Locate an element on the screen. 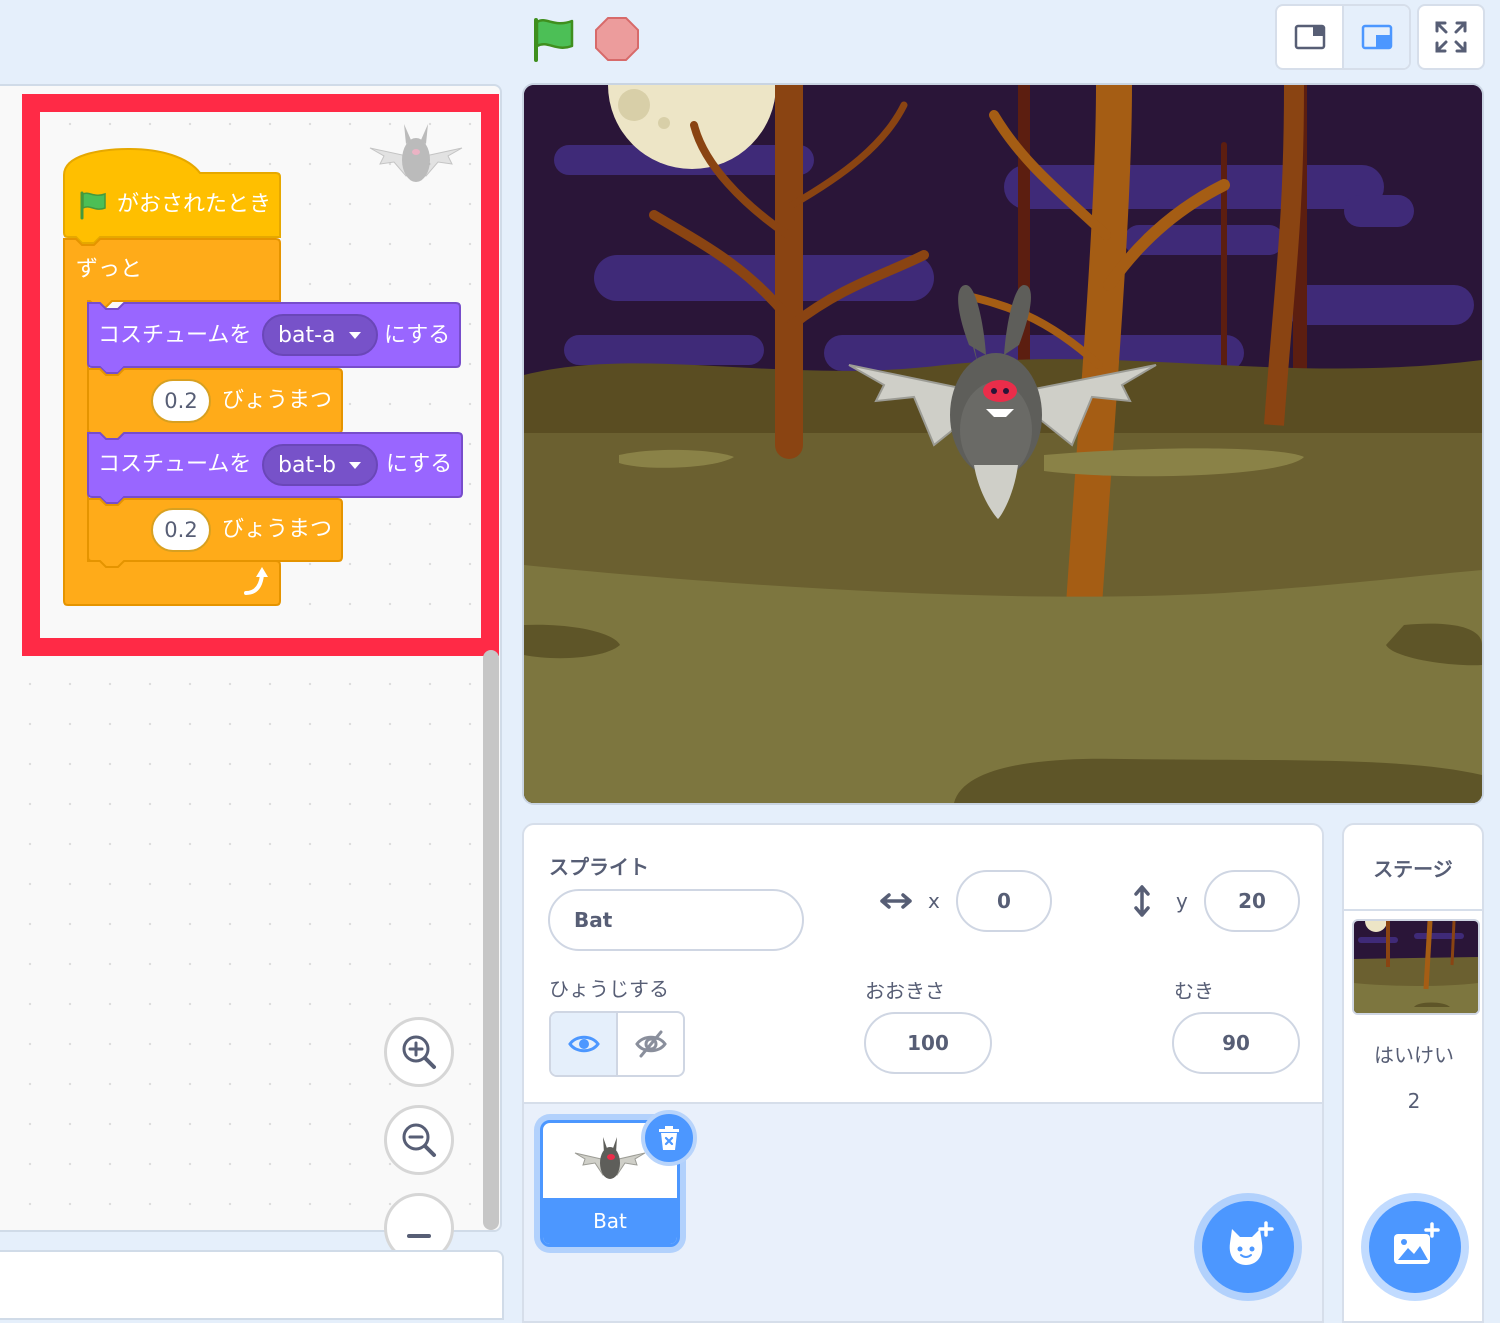 This screenshot has width=1500, height=1323. wait-2-suffix: びょうまつ is located at coordinates (277, 529).